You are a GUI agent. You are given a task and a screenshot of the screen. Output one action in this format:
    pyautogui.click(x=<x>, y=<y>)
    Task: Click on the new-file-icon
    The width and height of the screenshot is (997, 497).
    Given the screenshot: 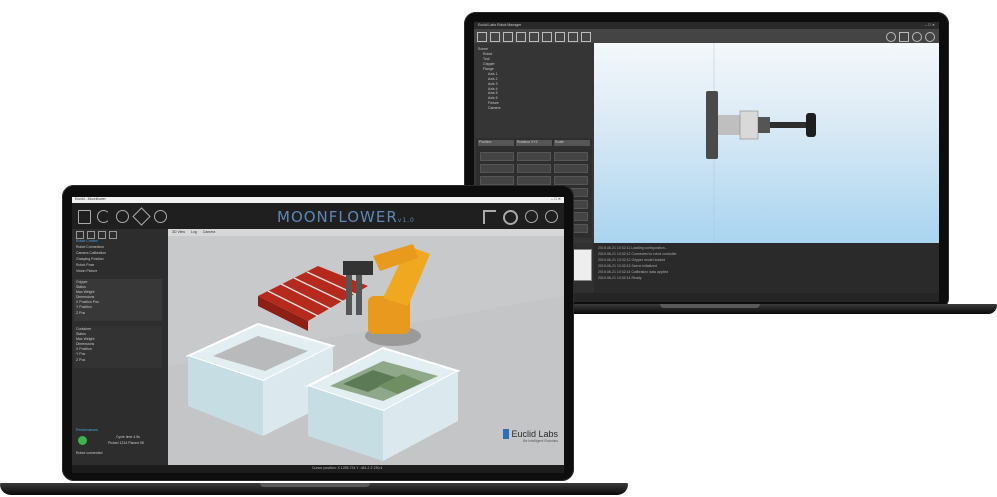 What is the action you would take?
    pyautogui.click(x=482, y=37)
    